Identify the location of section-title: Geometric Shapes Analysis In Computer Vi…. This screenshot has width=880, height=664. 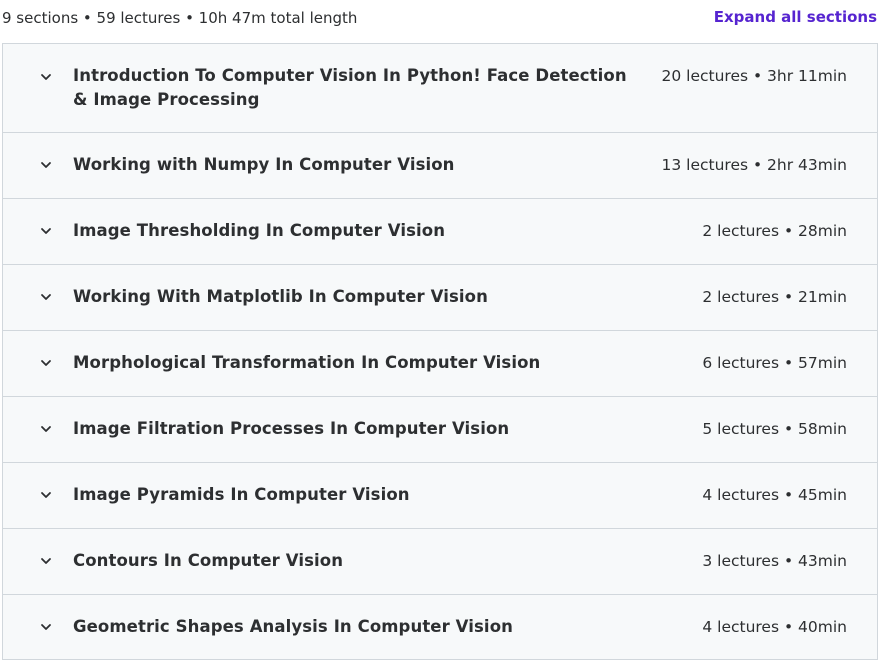
(293, 626).